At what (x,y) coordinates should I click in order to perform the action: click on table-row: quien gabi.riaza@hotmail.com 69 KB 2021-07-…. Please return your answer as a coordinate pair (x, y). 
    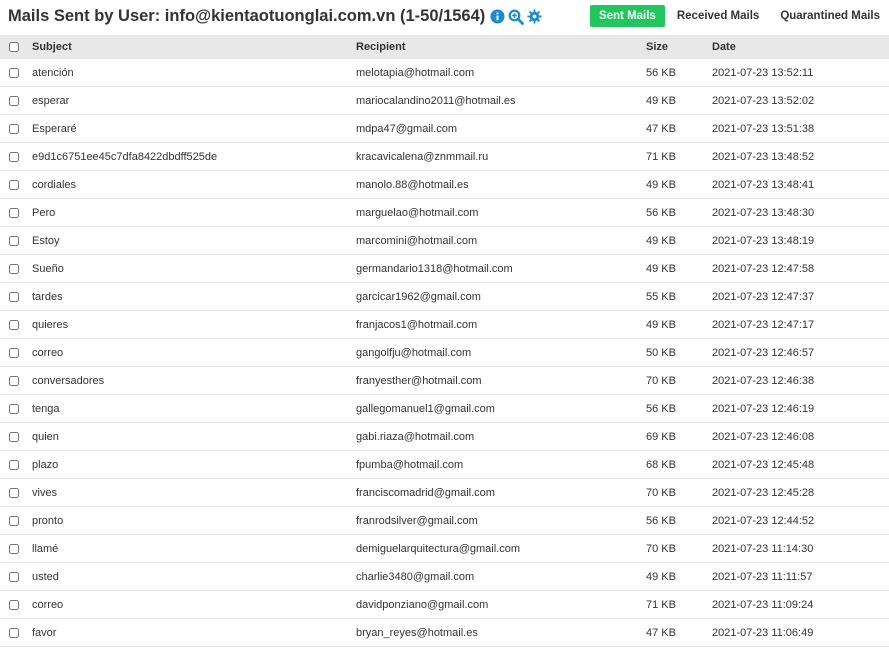
    Looking at the image, I should click on (444, 436).